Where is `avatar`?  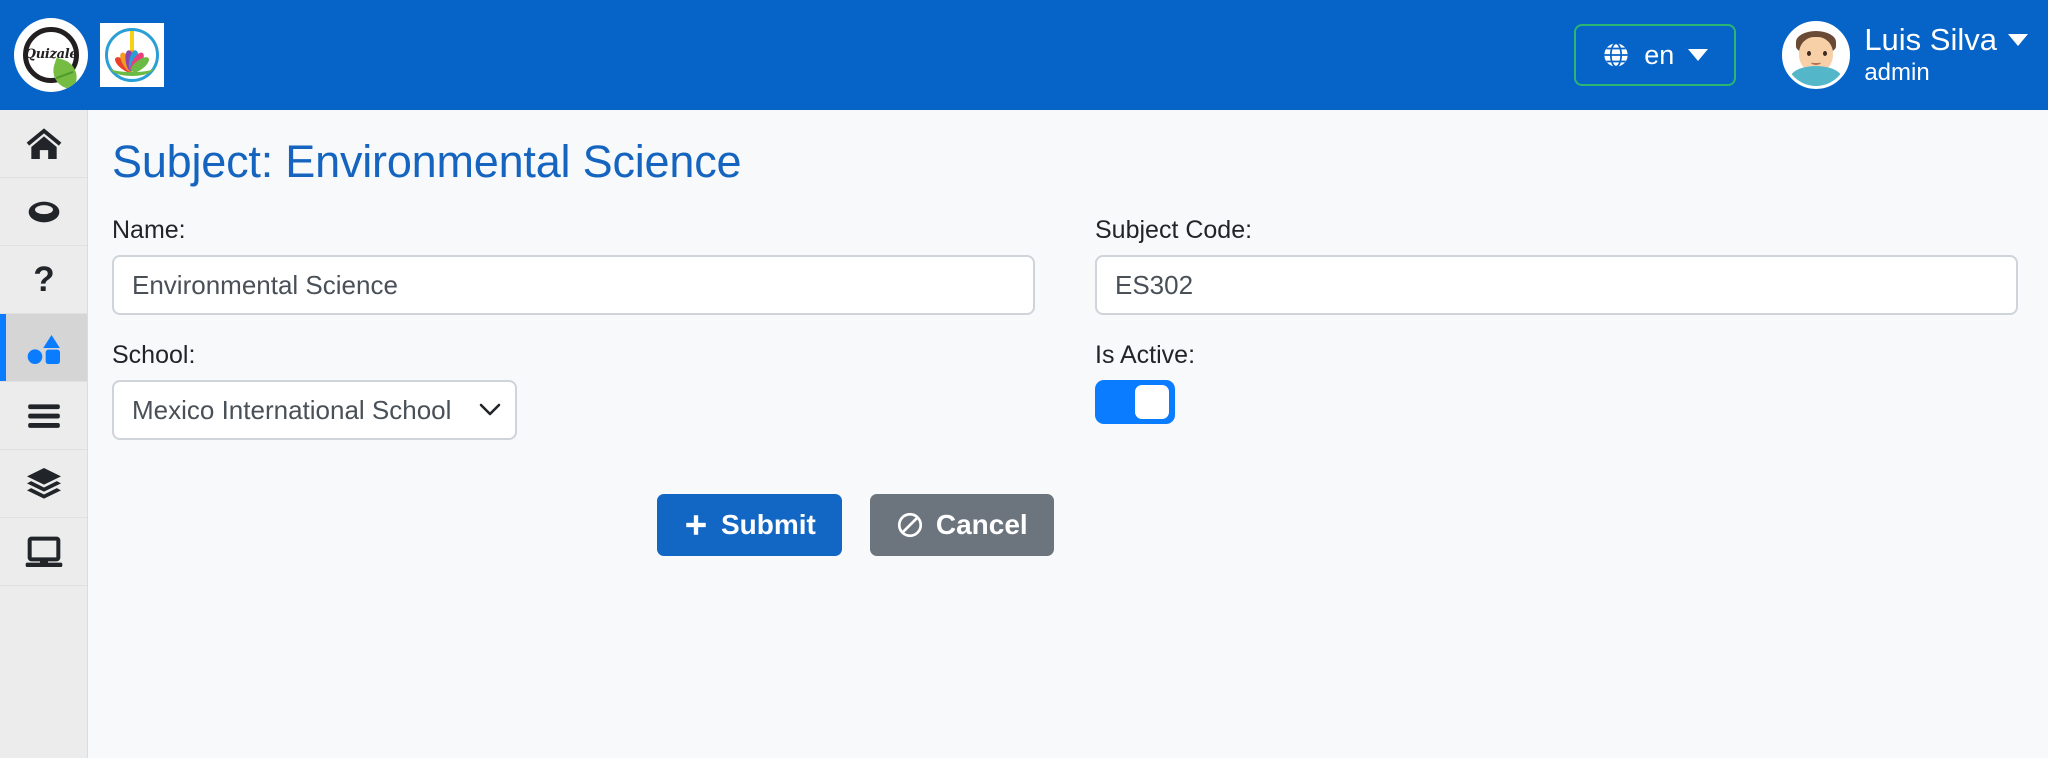 avatar is located at coordinates (1816, 55).